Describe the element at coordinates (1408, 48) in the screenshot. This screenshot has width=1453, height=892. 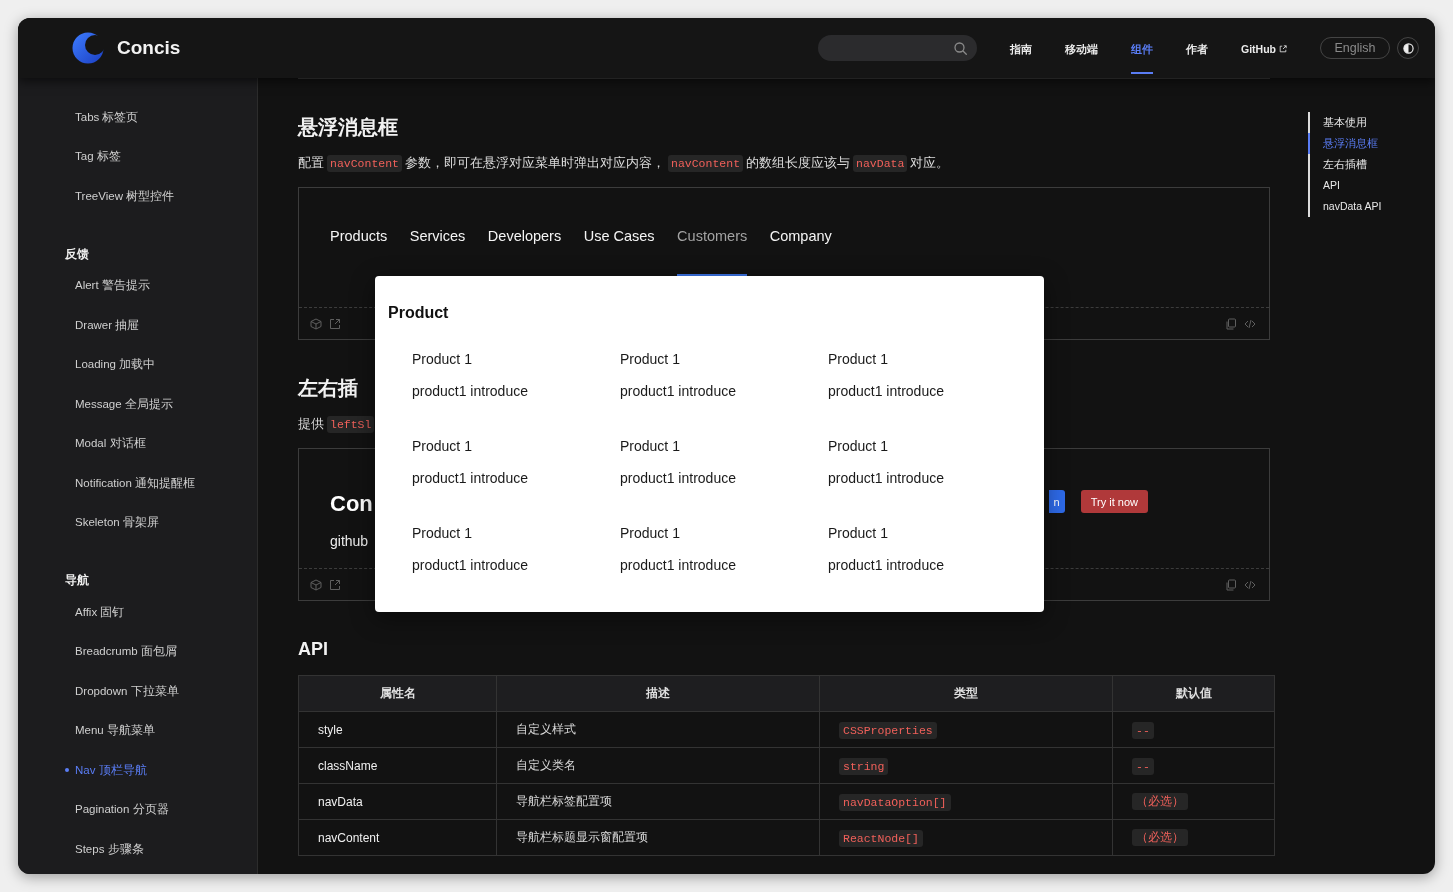
I see `contrast-icon` at that location.